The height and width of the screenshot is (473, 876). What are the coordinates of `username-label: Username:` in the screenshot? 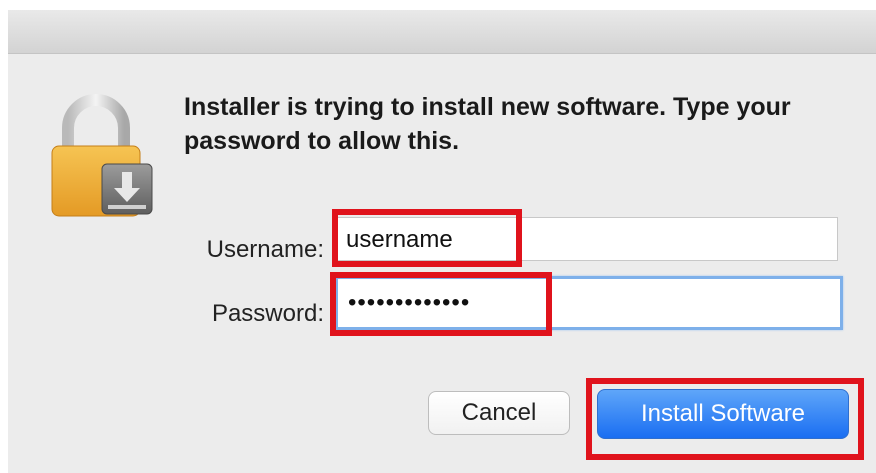 It's located at (265, 249).